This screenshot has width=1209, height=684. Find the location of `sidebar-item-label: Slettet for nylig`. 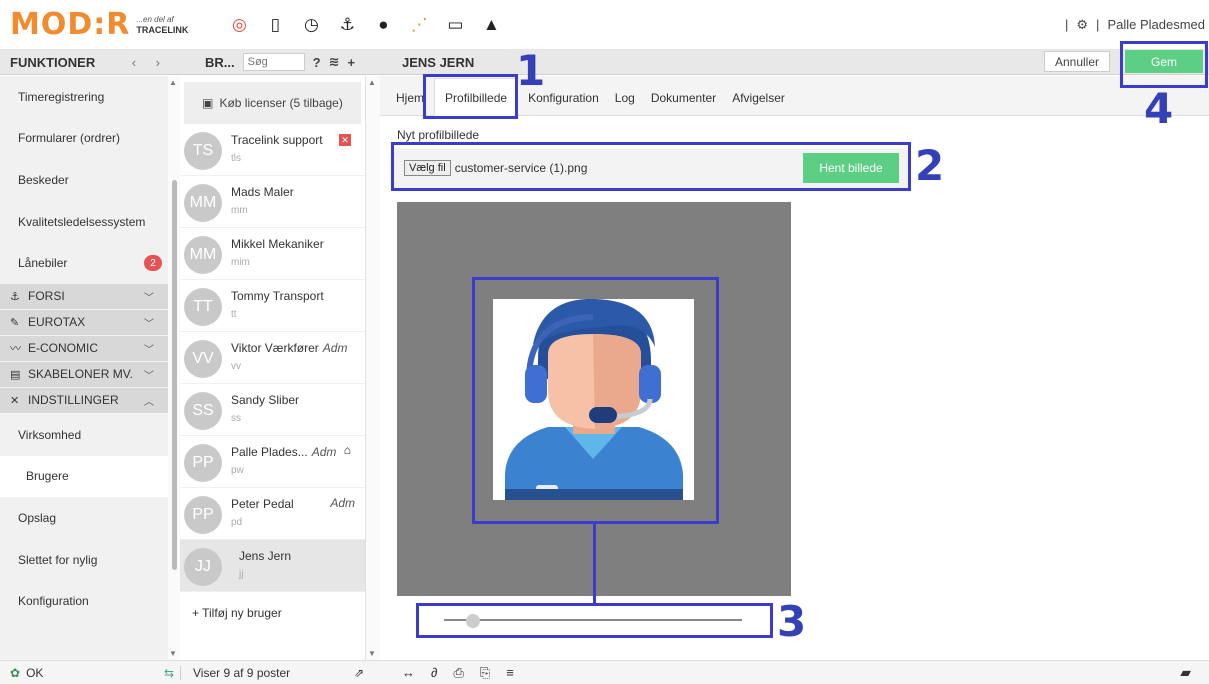

sidebar-item-label: Slettet for nylig is located at coordinates (58, 559).